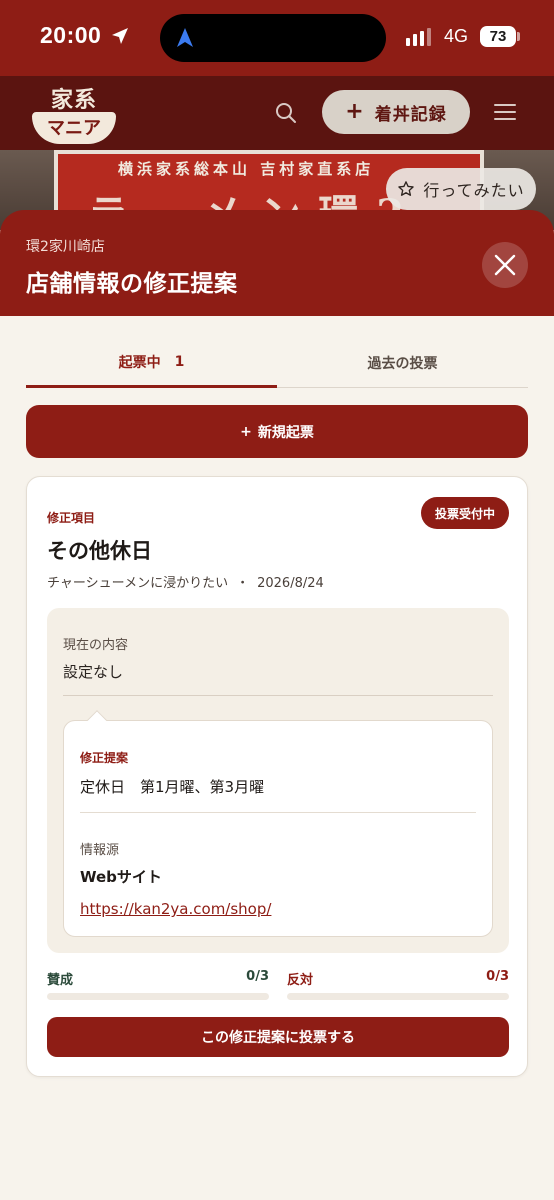 Image resolution: width=554 pixels, height=1200 pixels. What do you see at coordinates (497, 976) in the screenshot?
I see `oppose-count: 0/3` at bounding box center [497, 976].